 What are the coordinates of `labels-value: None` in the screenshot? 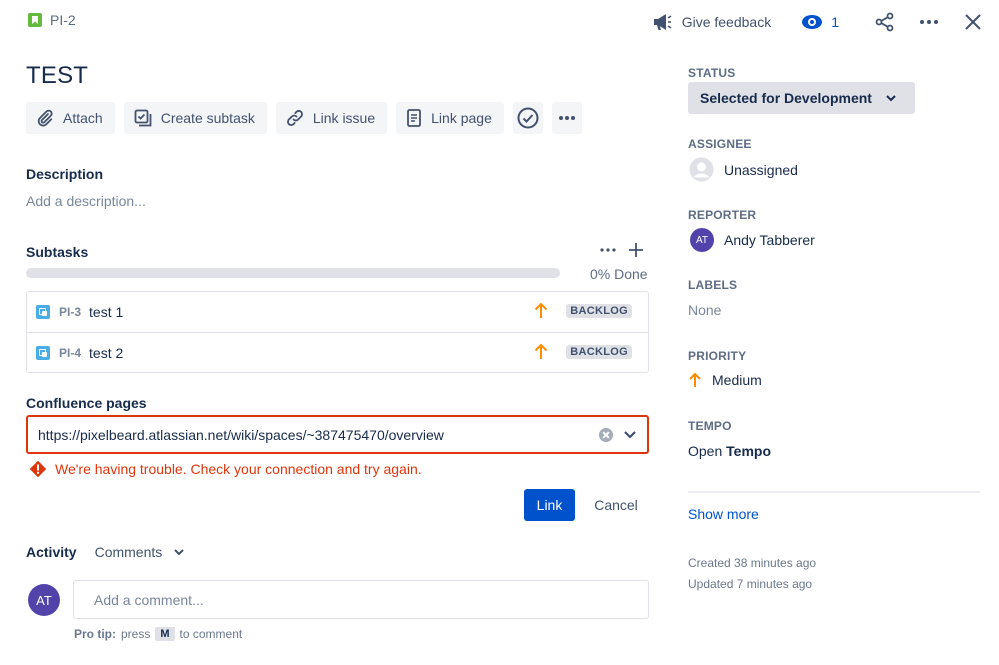 It's located at (704, 310).